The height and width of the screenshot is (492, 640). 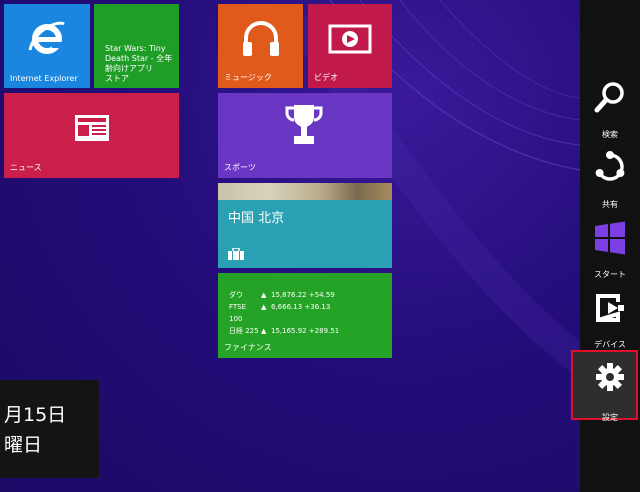 What do you see at coordinates (305, 331) in the screenshot?
I see `index-value: 15,165.92 +289.51` at bounding box center [305, 331].